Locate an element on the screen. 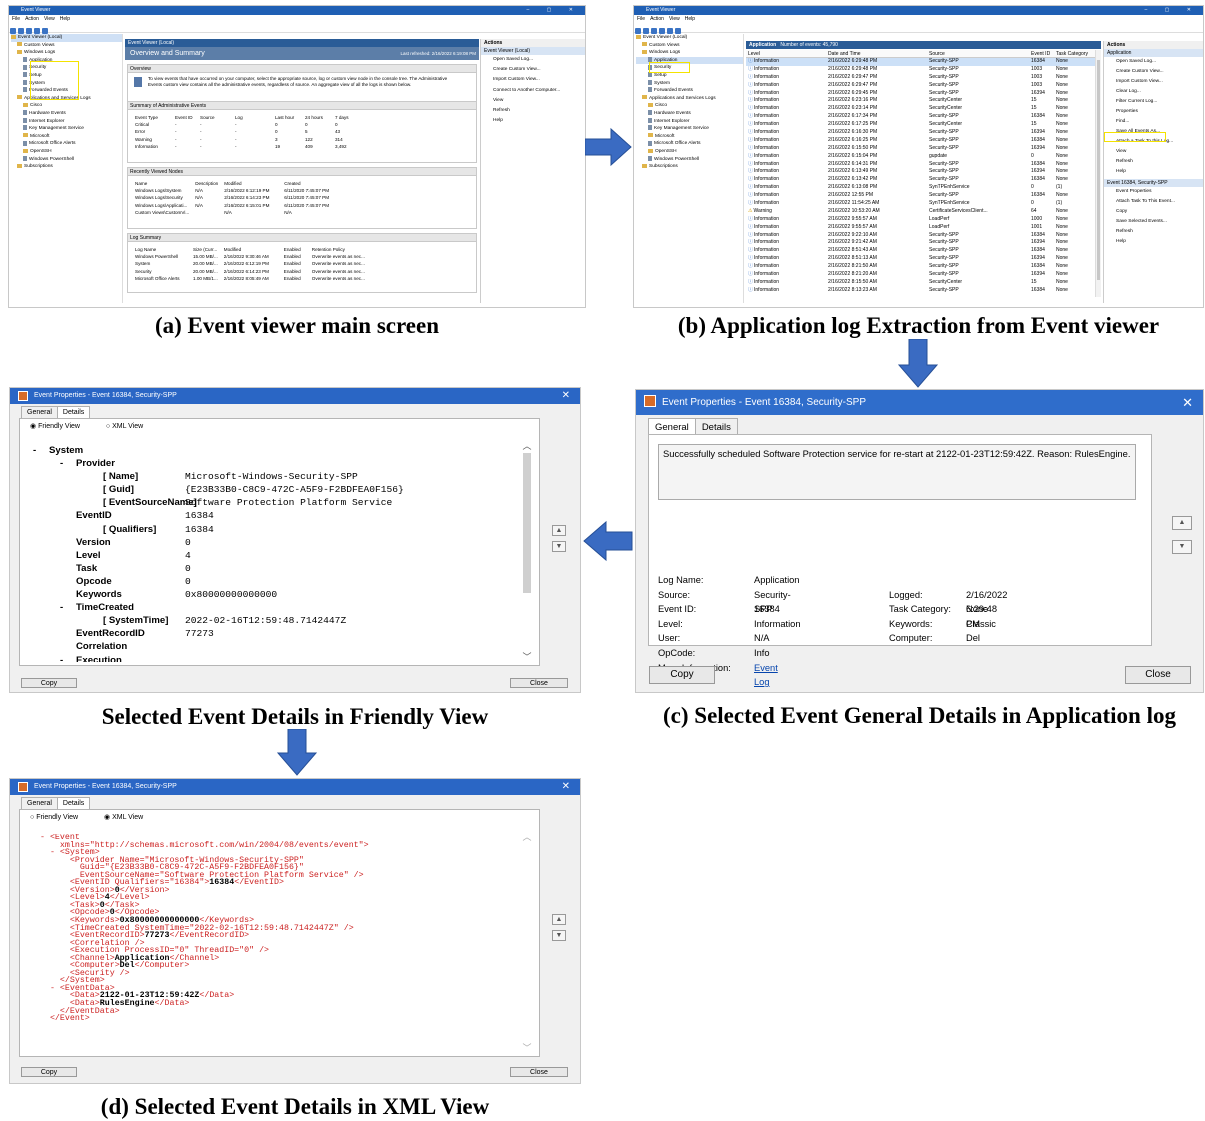  actions-selected-node: Event Viewer (Local) is located at coordinates (533, 51).